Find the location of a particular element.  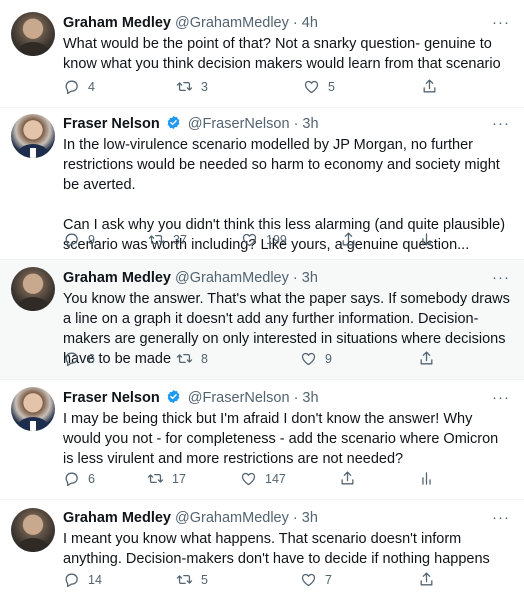

retweet-button: 37 is located at coordinates (167, 239).